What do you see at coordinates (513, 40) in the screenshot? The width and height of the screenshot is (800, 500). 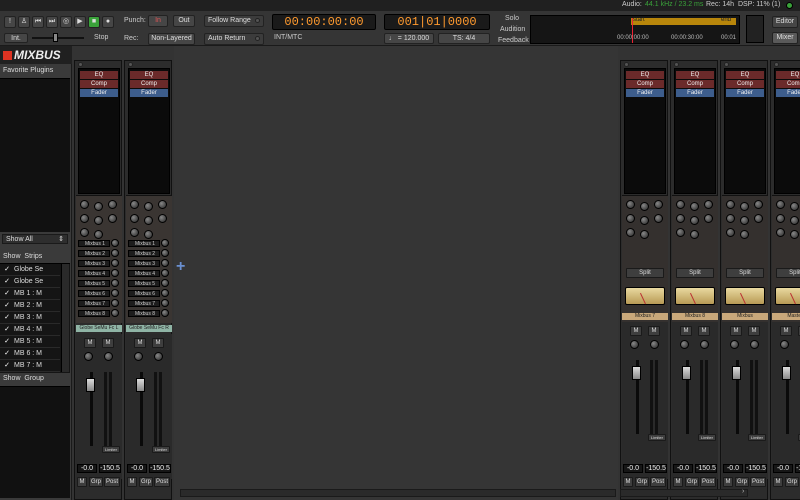 I see `feedback-label: Feedback` at bounding box center [513, 40].